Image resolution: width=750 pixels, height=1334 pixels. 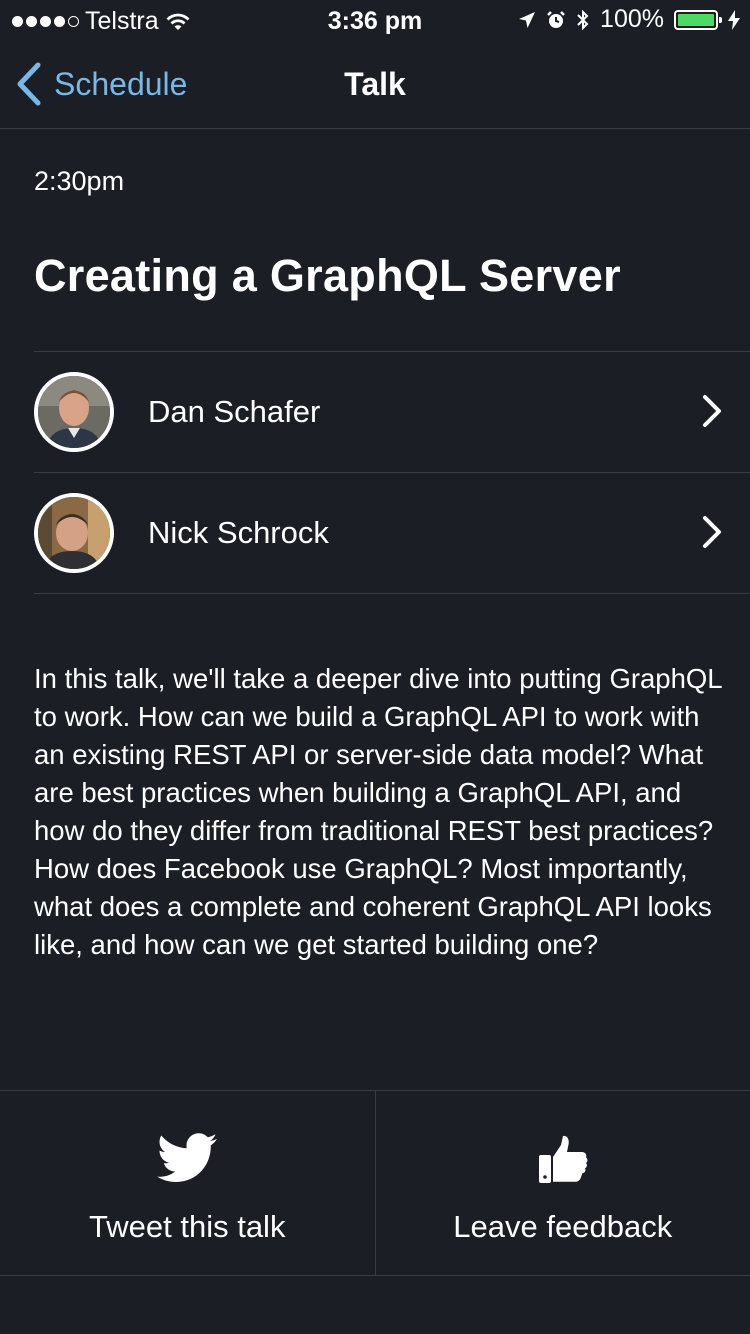 I want to click on thumbs-up-icon, so click(x=563, y=1159).